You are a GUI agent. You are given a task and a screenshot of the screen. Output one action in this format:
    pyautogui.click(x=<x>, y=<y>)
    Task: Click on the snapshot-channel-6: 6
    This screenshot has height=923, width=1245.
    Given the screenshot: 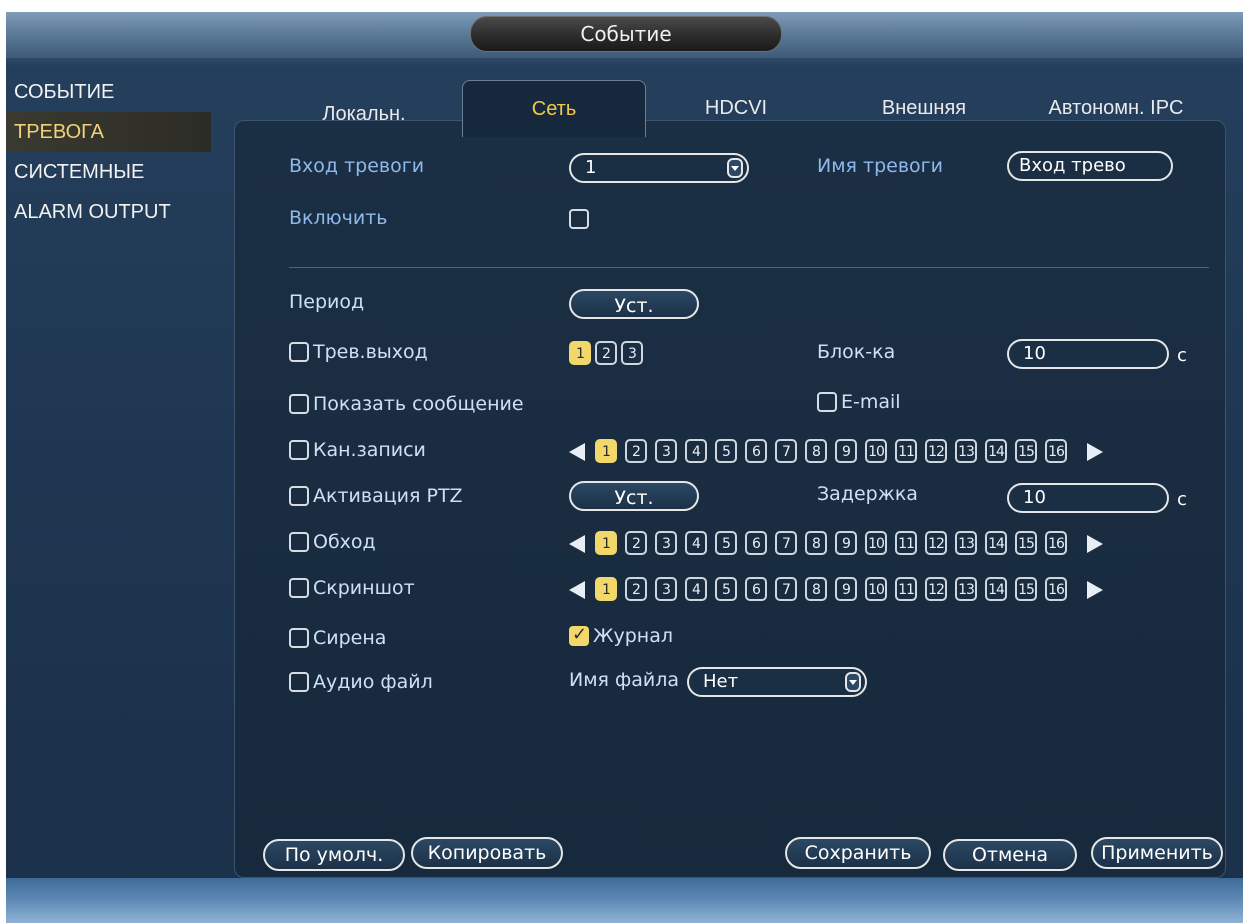 What is the action you would take?
    pyautogui.click(x=756, y=589)
    